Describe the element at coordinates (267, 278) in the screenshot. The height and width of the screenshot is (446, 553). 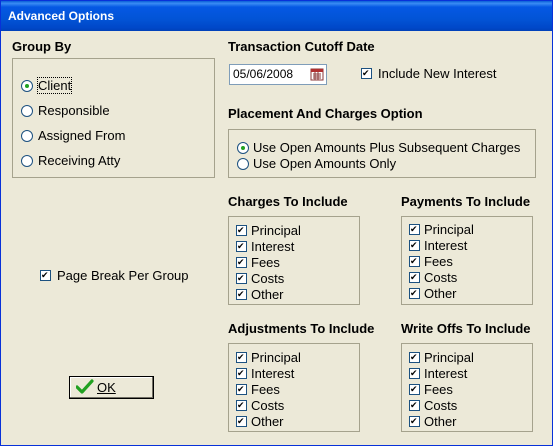
I see `charges-costs-label: Costs` at that location.